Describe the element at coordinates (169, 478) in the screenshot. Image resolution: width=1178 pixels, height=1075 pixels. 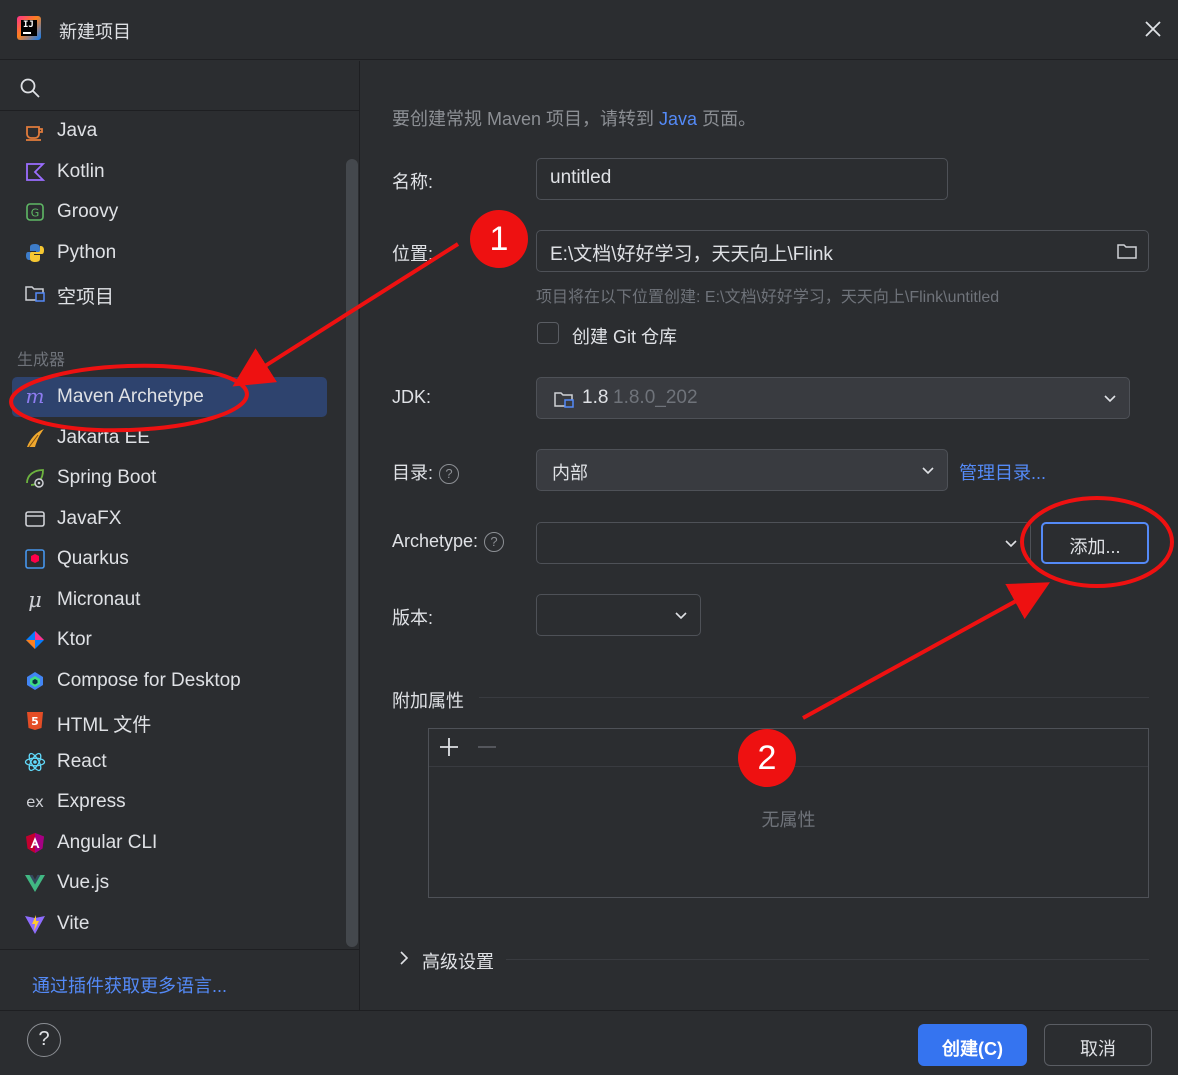
I see `sidebar-item-spring-boot: Spring Boot` at that location.